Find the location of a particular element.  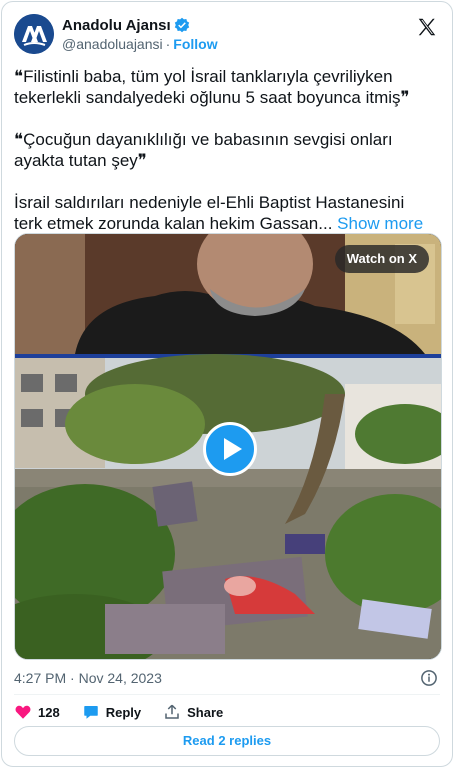

tweet-header: Anadolu Ajansı @anadoluajansi · Follow is located at coordinates (227, 34).